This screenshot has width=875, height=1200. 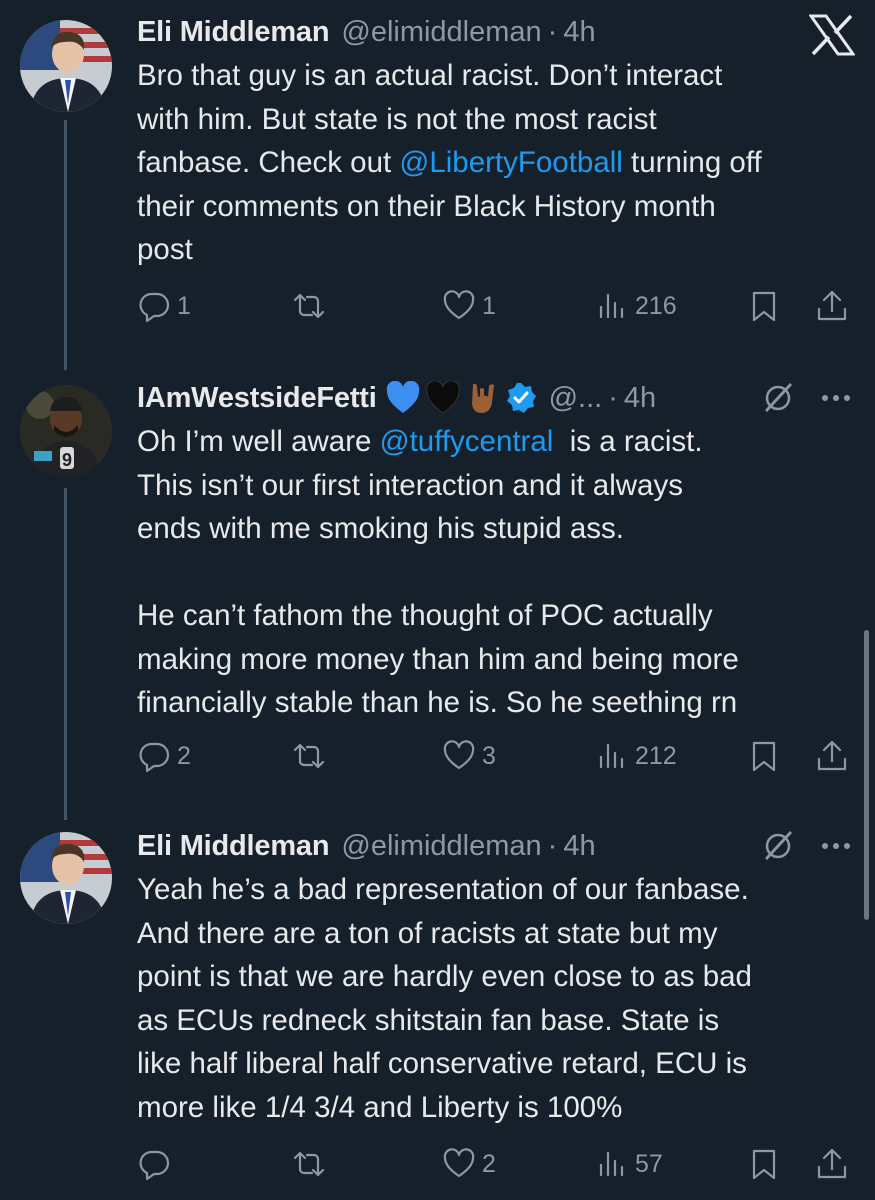 I want to click on tweet-header: IAmWestsideFetti @... · 4h, so click(x=494, y=398).